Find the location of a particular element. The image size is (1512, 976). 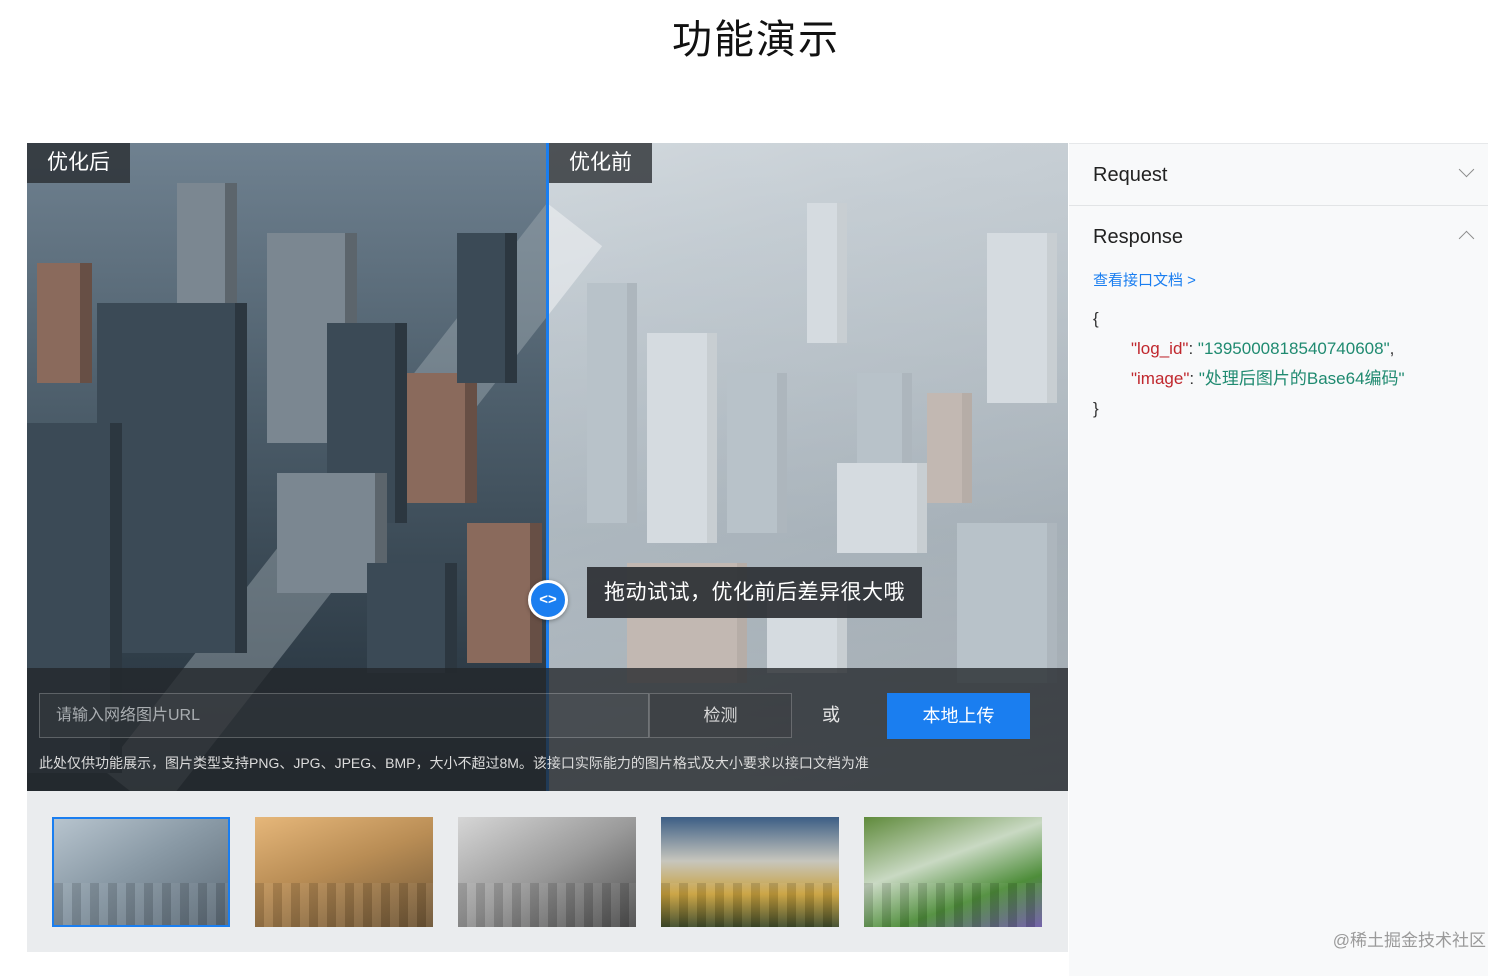

chevron-up-icon is located at coordinates (1466, 238).